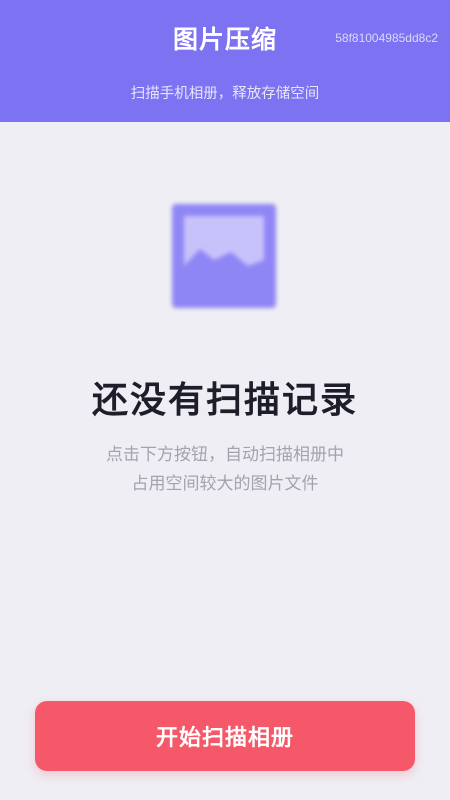 Image resolution: width=450 pixels, height=800 pixels. Describe the element at coordinates (224, 256) in the screenshot. I see `image-icon` at that location.